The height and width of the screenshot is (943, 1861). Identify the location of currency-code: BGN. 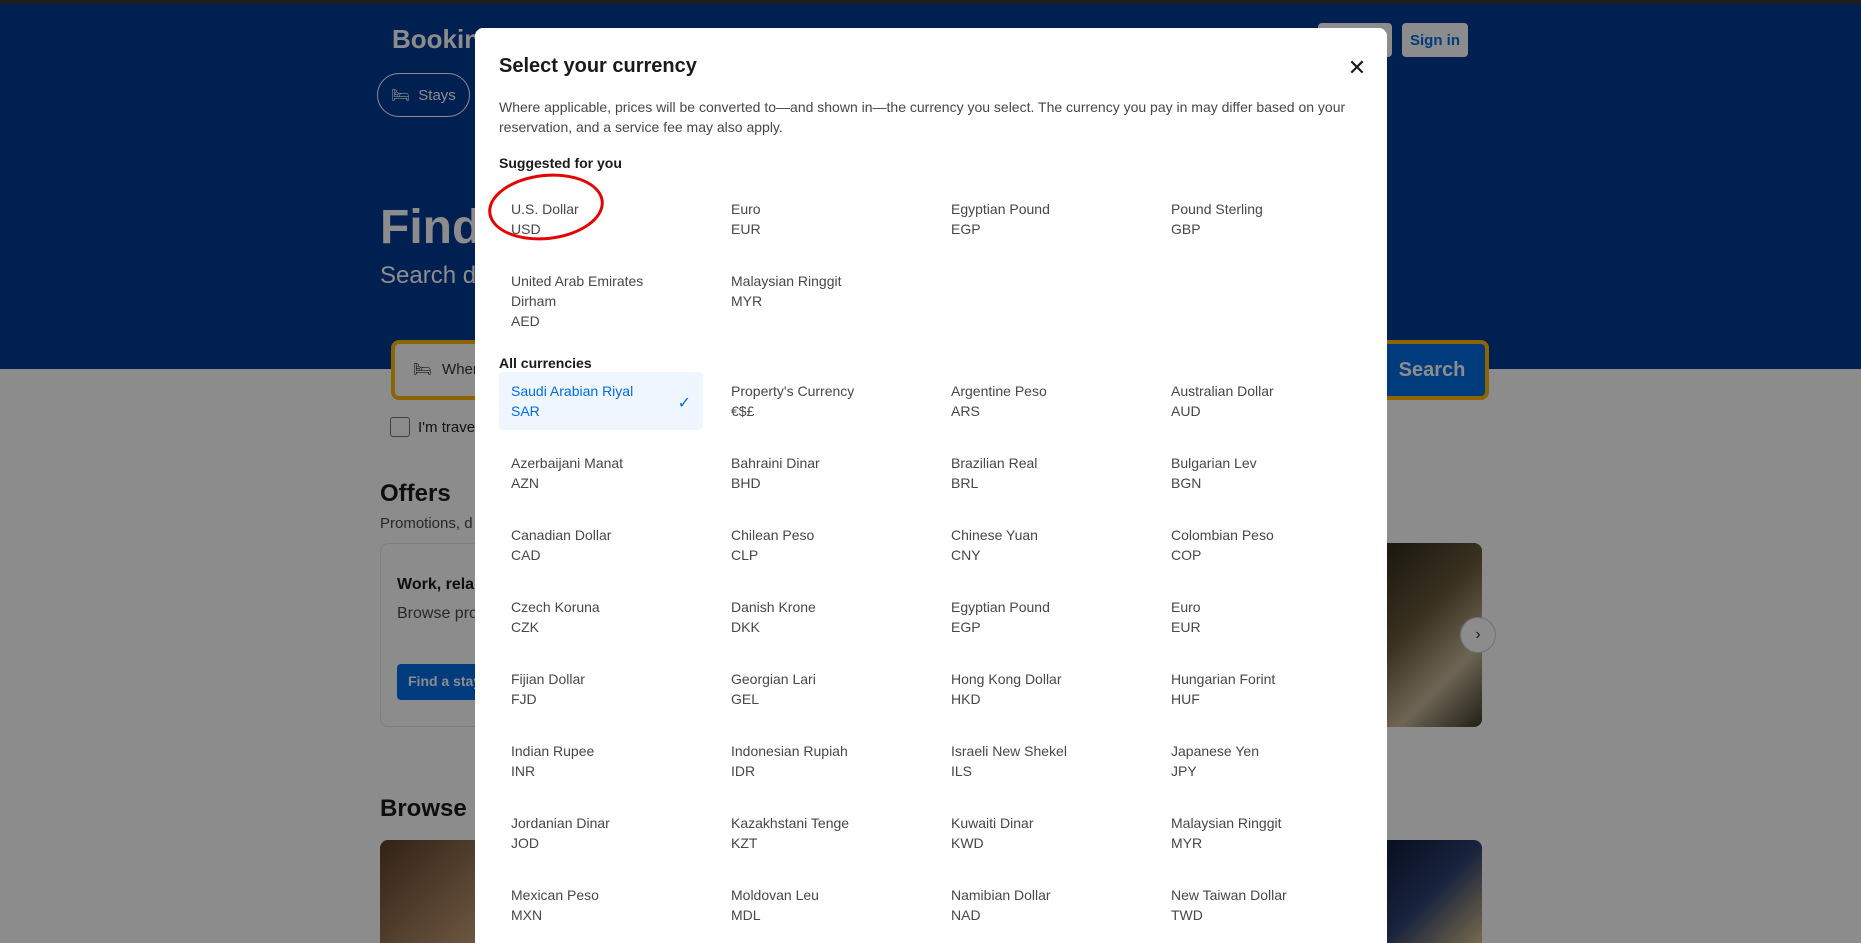
(1186, 483).